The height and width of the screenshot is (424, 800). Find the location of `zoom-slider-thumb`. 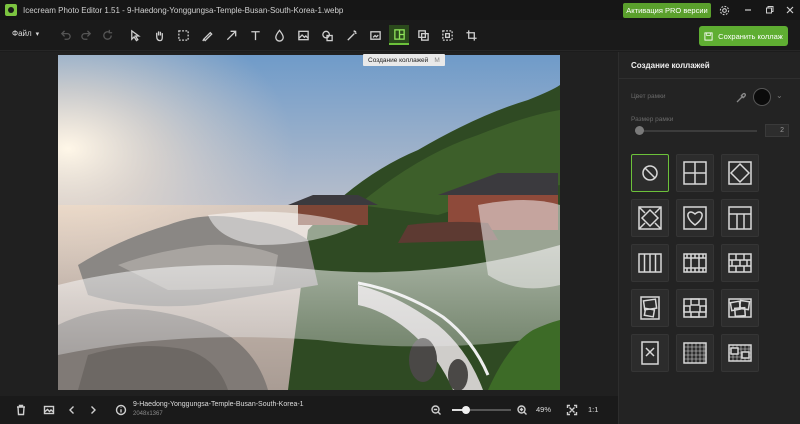

zoom-slider-thumb is located at coordinates (466, 410).